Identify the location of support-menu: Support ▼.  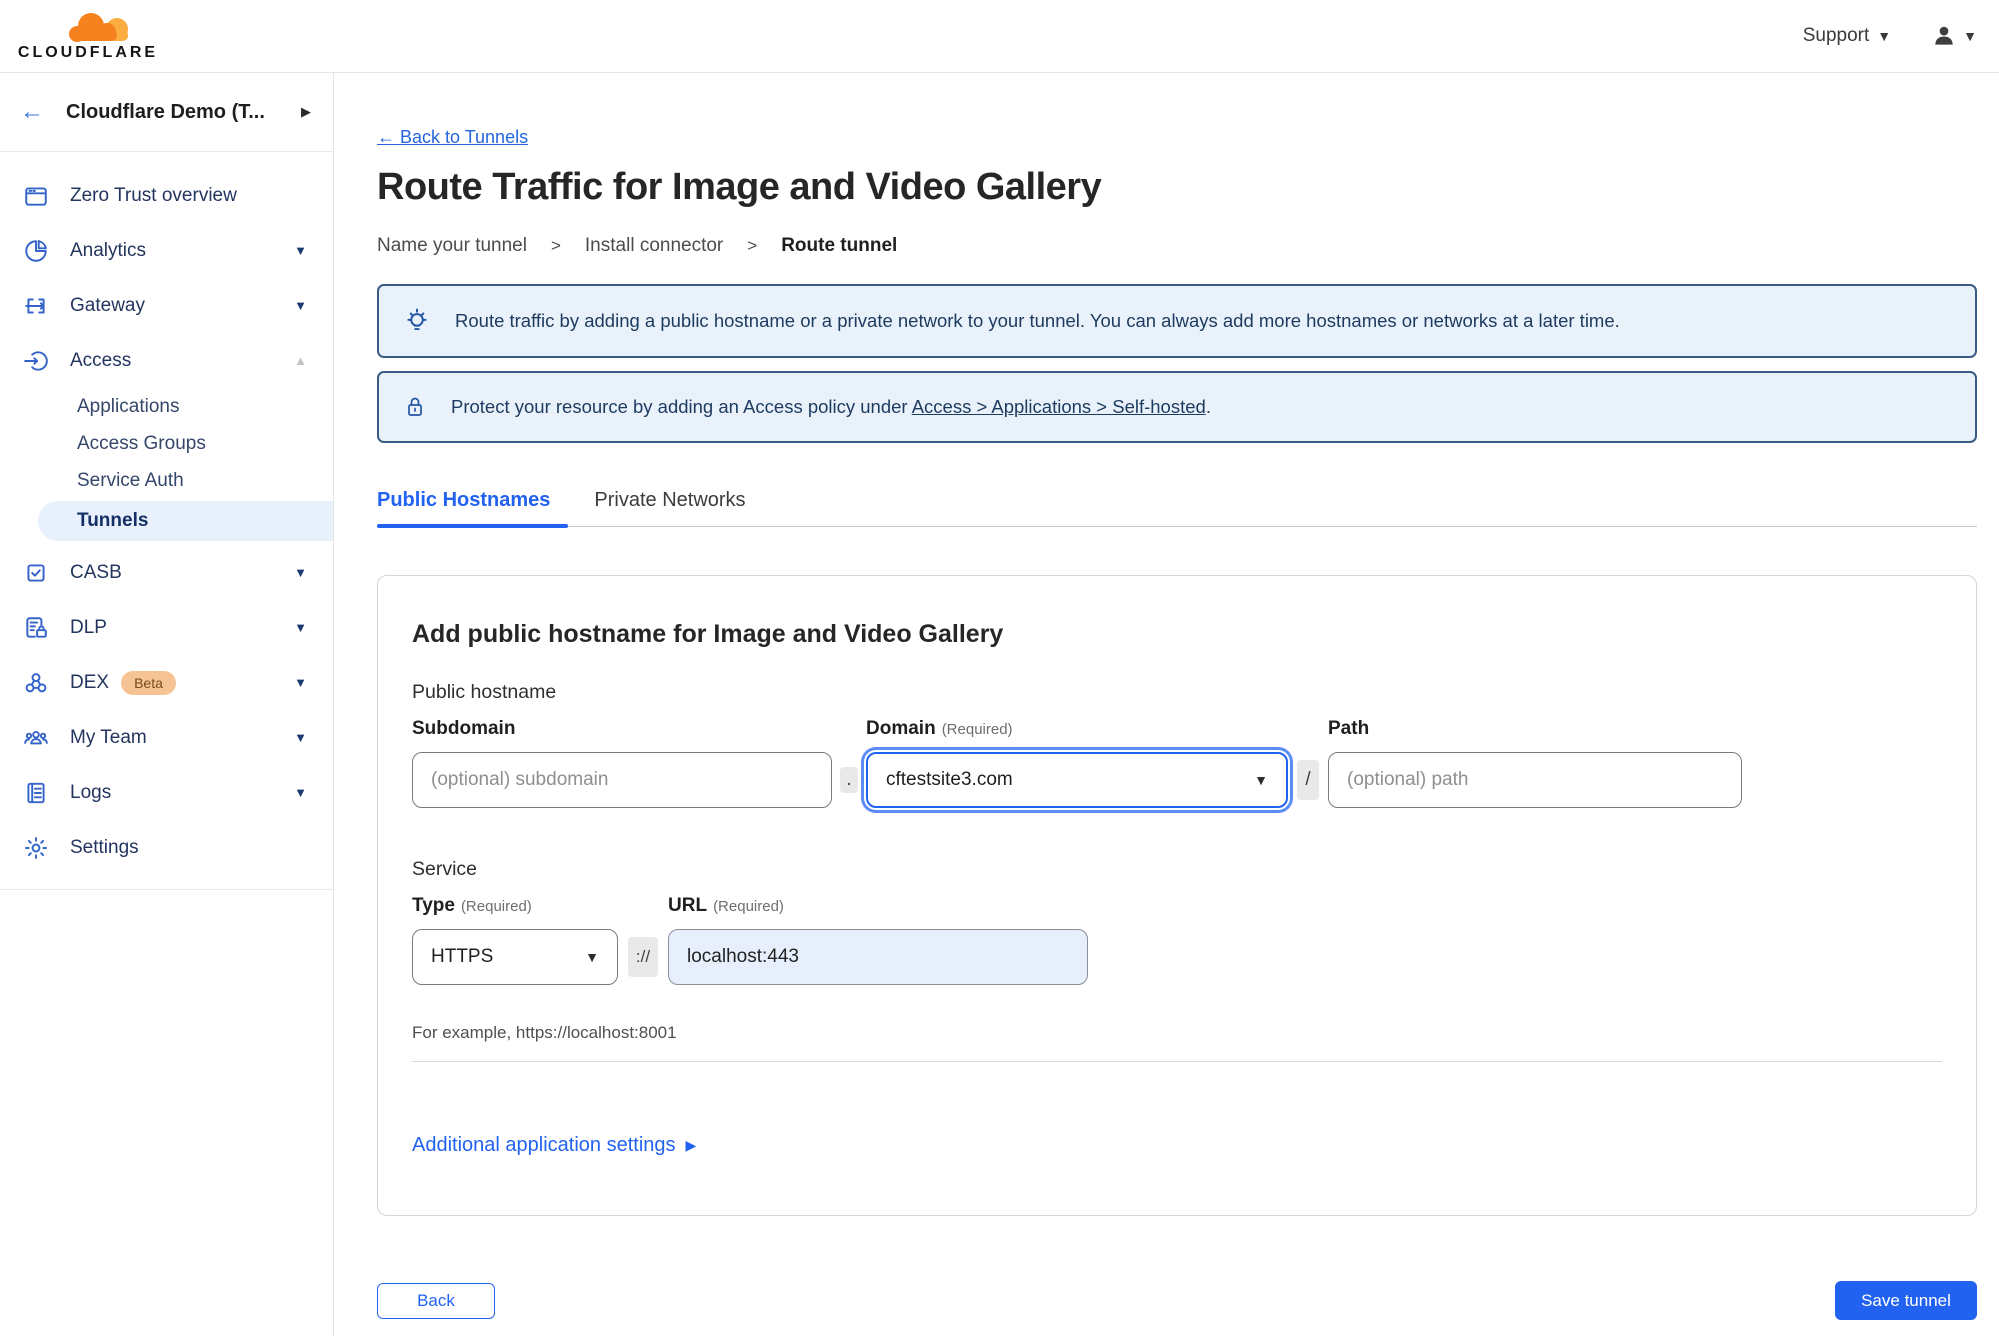
(1847, 36).